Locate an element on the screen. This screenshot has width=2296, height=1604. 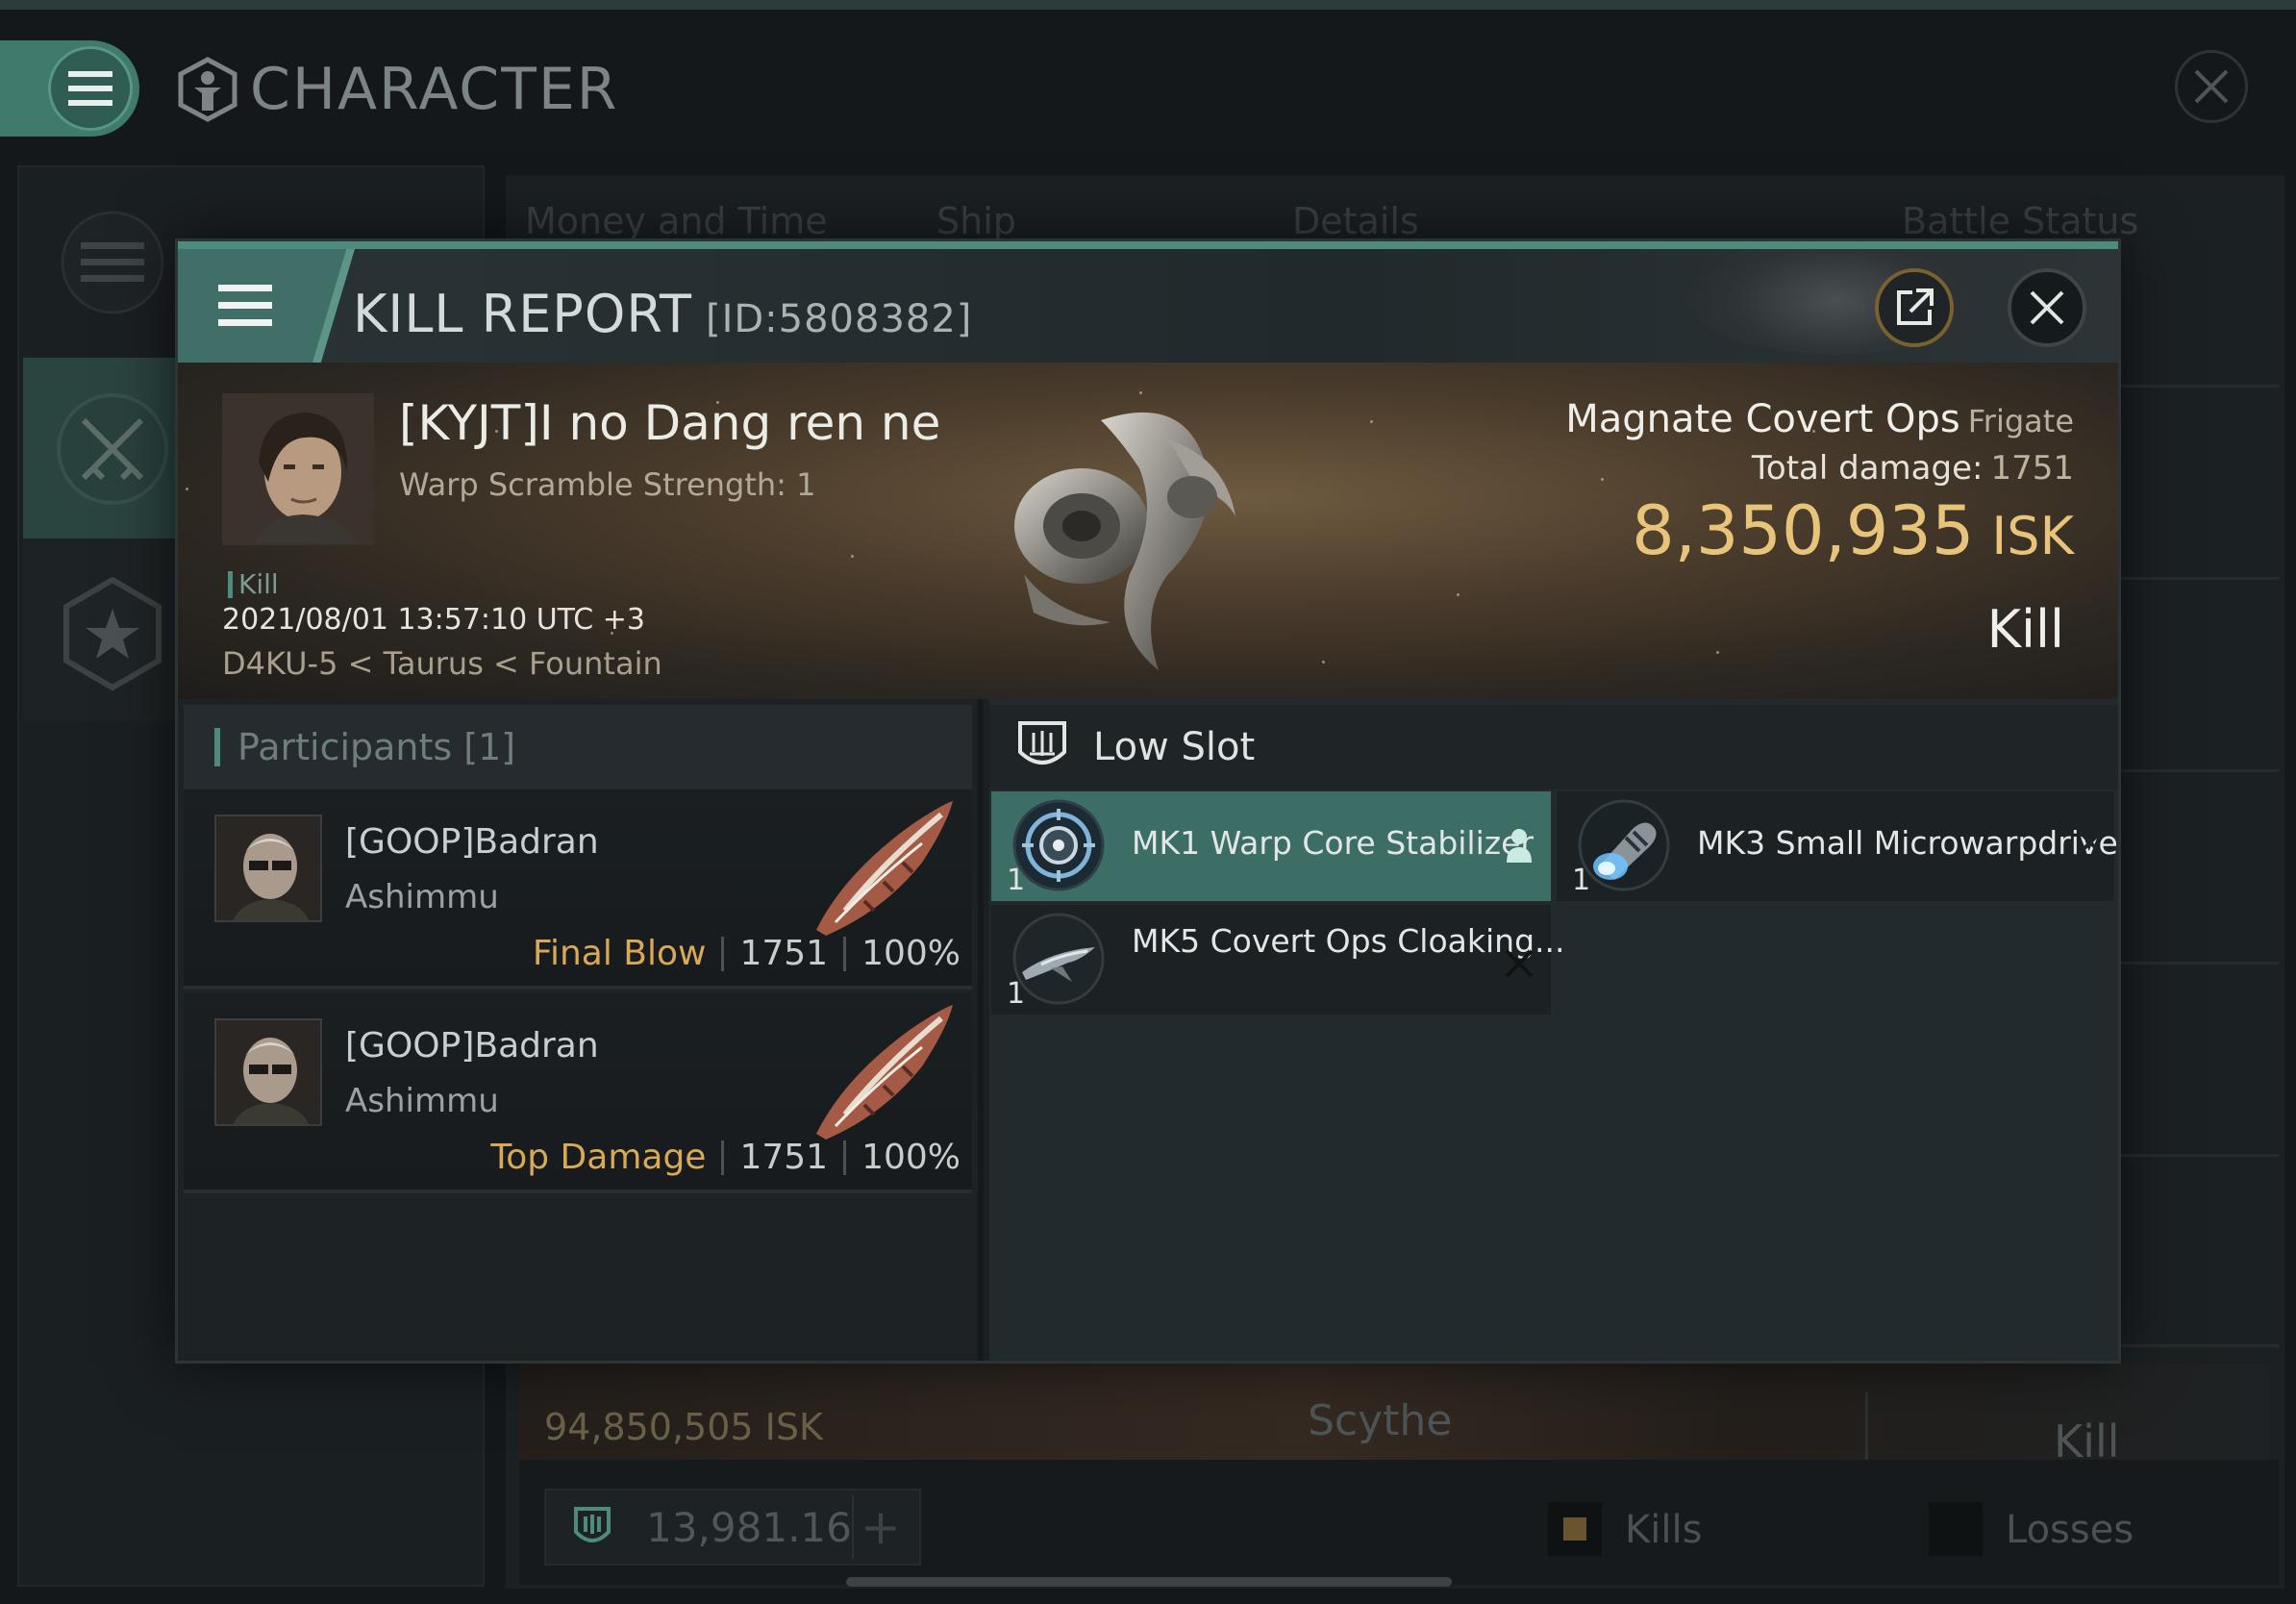
module-name: MK3 Small Microwarpdrive is located at coordinates (1907, 843).